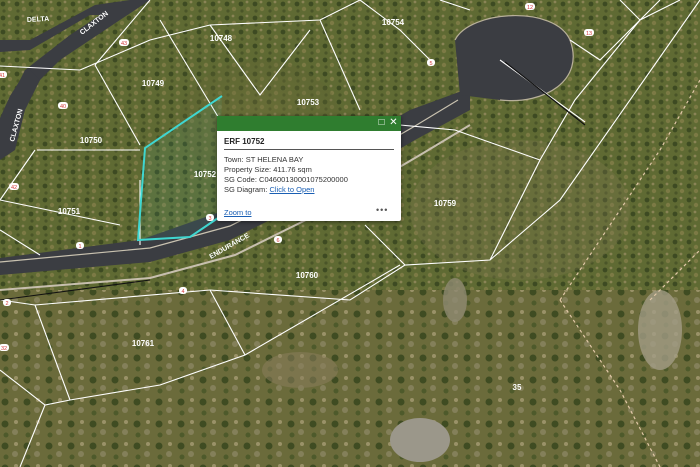 The width and height of the screenshot is (700, 467). I want to click on zoom-to-link: Zoom to, so click(238, 212).